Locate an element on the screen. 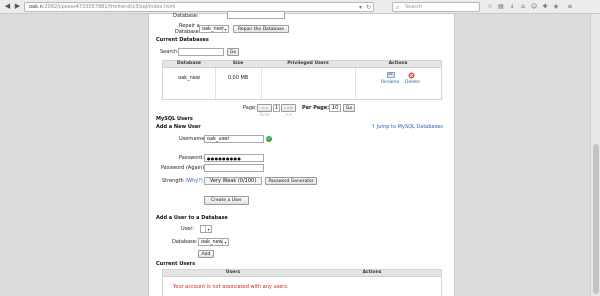 The width and height of the screenshot is (600, 296). row-database-size: 0.00 MB is located at coordinates (238, 78).